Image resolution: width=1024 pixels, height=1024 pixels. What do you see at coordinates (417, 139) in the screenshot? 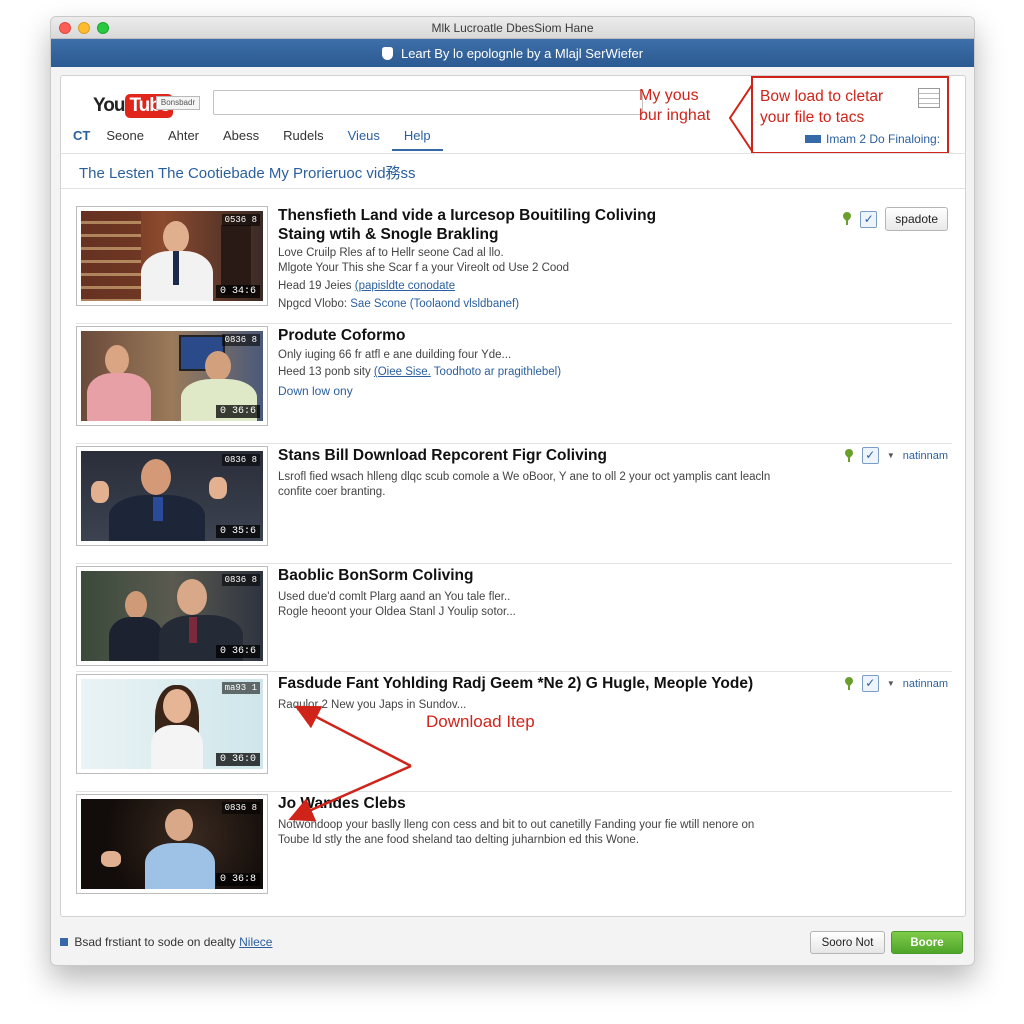
I see `tab-help: Help` at bounding box center [417, 139].